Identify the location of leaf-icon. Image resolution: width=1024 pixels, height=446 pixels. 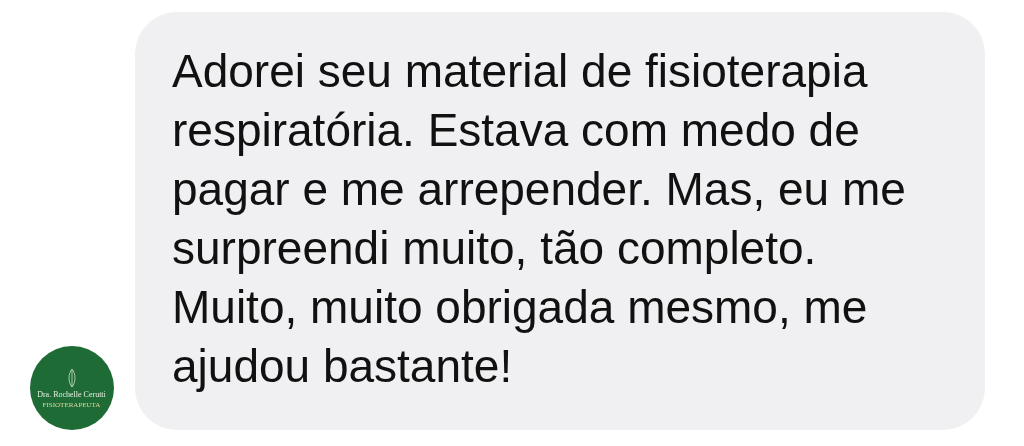
(71, 377).